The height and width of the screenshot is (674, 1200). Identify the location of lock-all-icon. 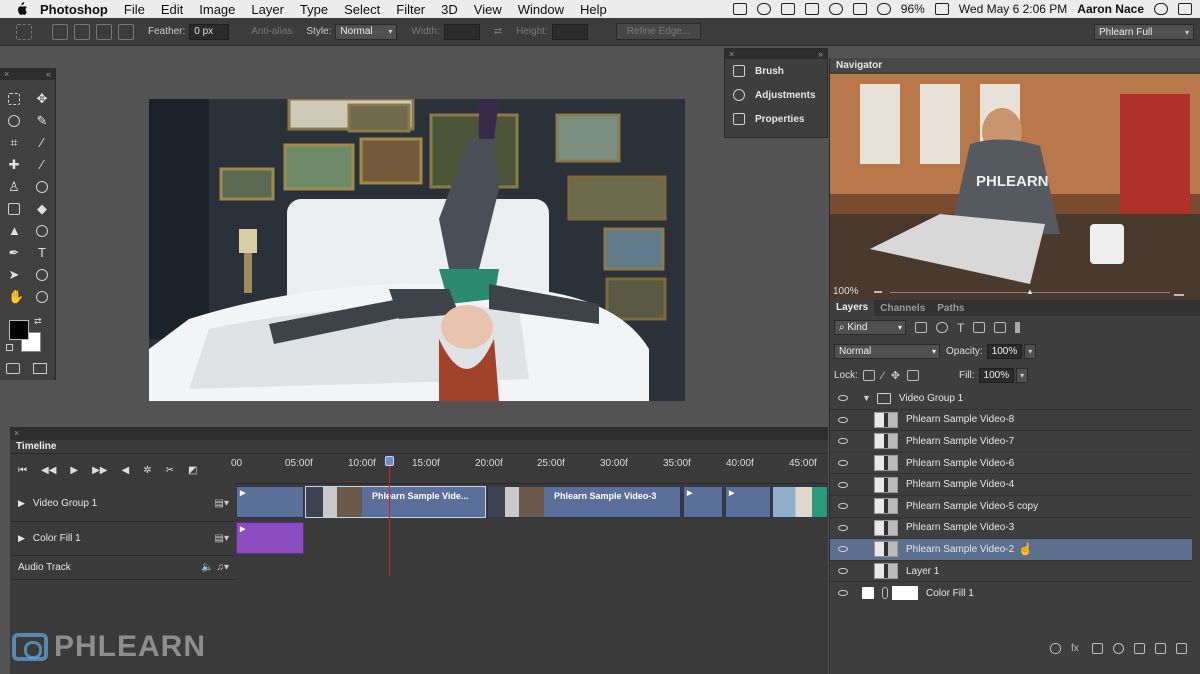
(912, 375).